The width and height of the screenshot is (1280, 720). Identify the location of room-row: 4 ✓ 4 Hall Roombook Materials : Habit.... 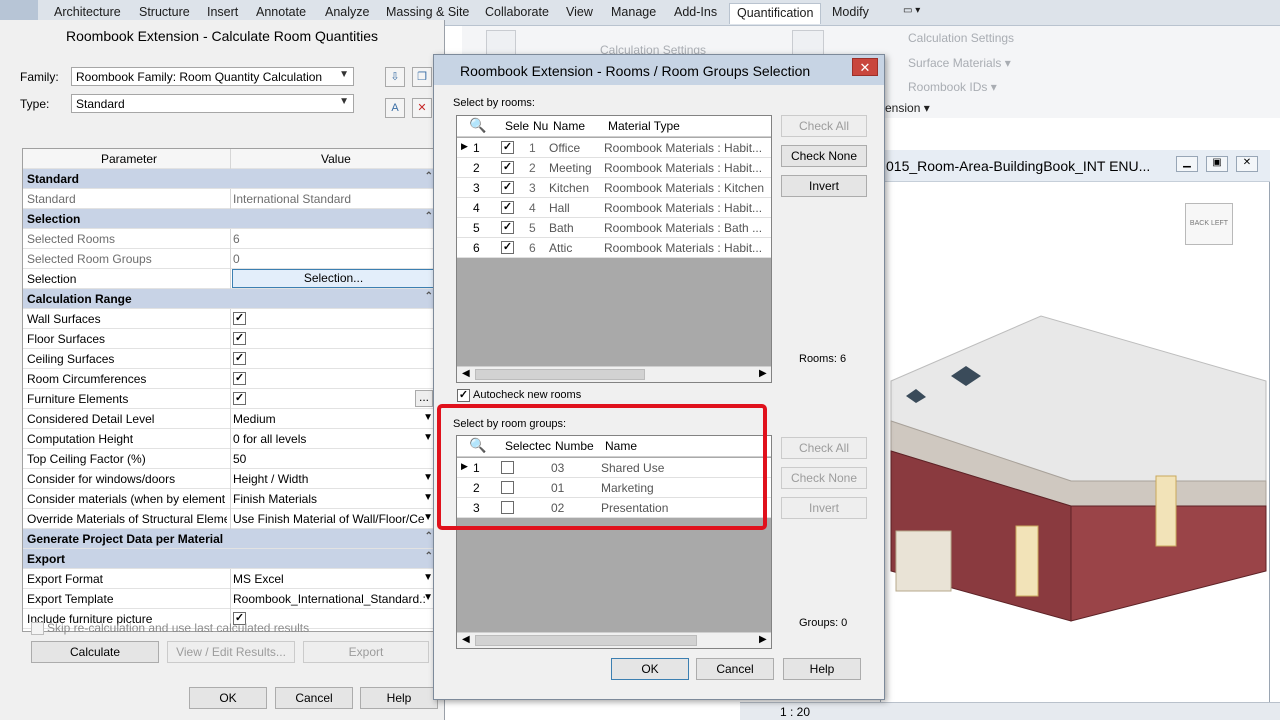
(614, 208).